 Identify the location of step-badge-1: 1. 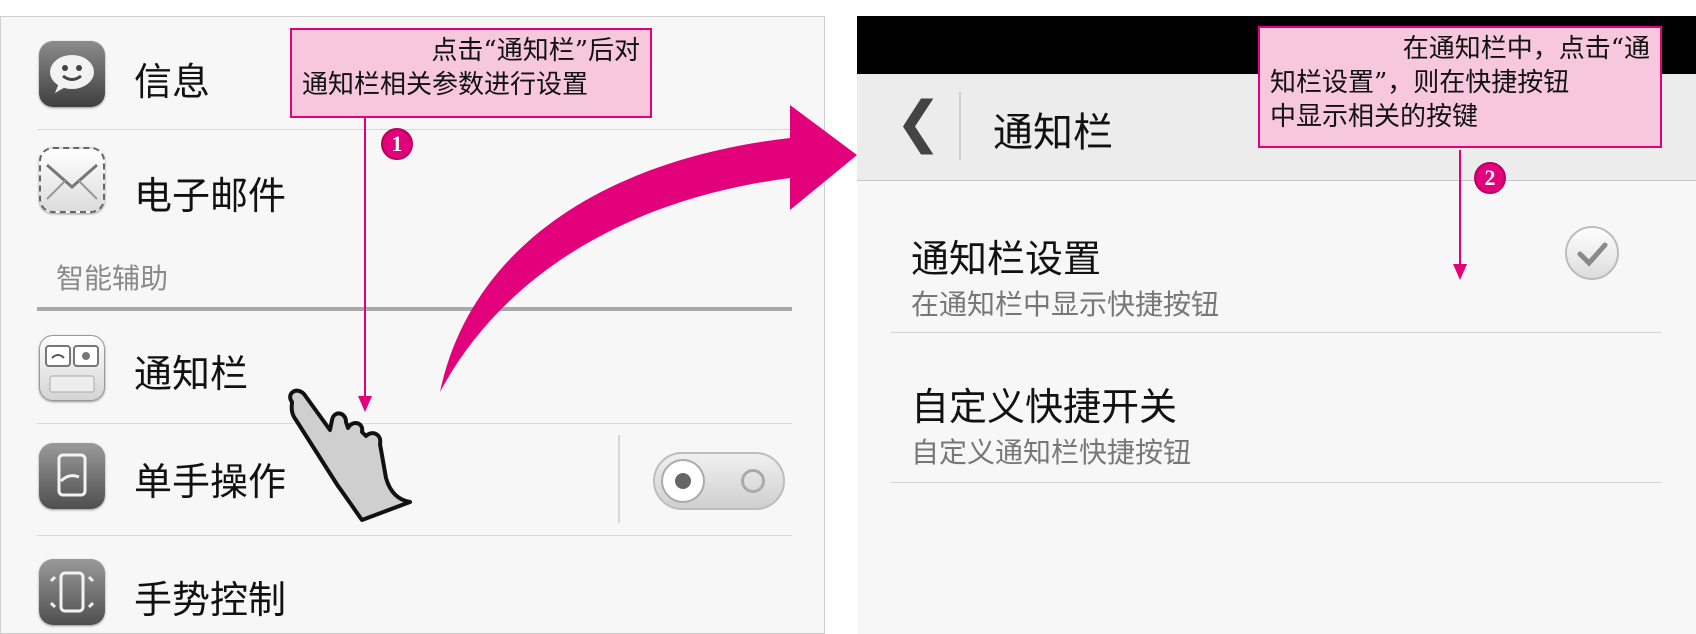
(397, 144).